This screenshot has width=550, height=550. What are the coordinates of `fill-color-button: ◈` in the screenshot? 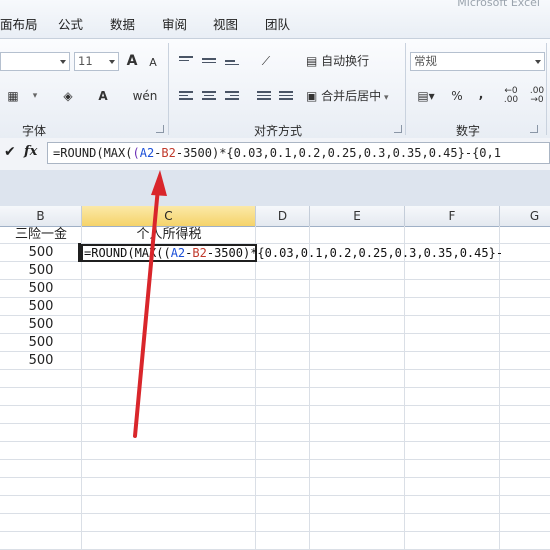 It's located at (68, 96).